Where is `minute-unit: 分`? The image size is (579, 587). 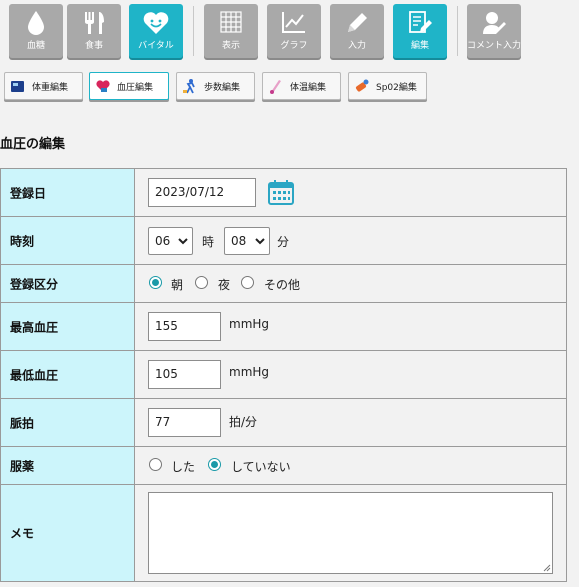
minute-unit: 分 is located at coordinates (283, 242).